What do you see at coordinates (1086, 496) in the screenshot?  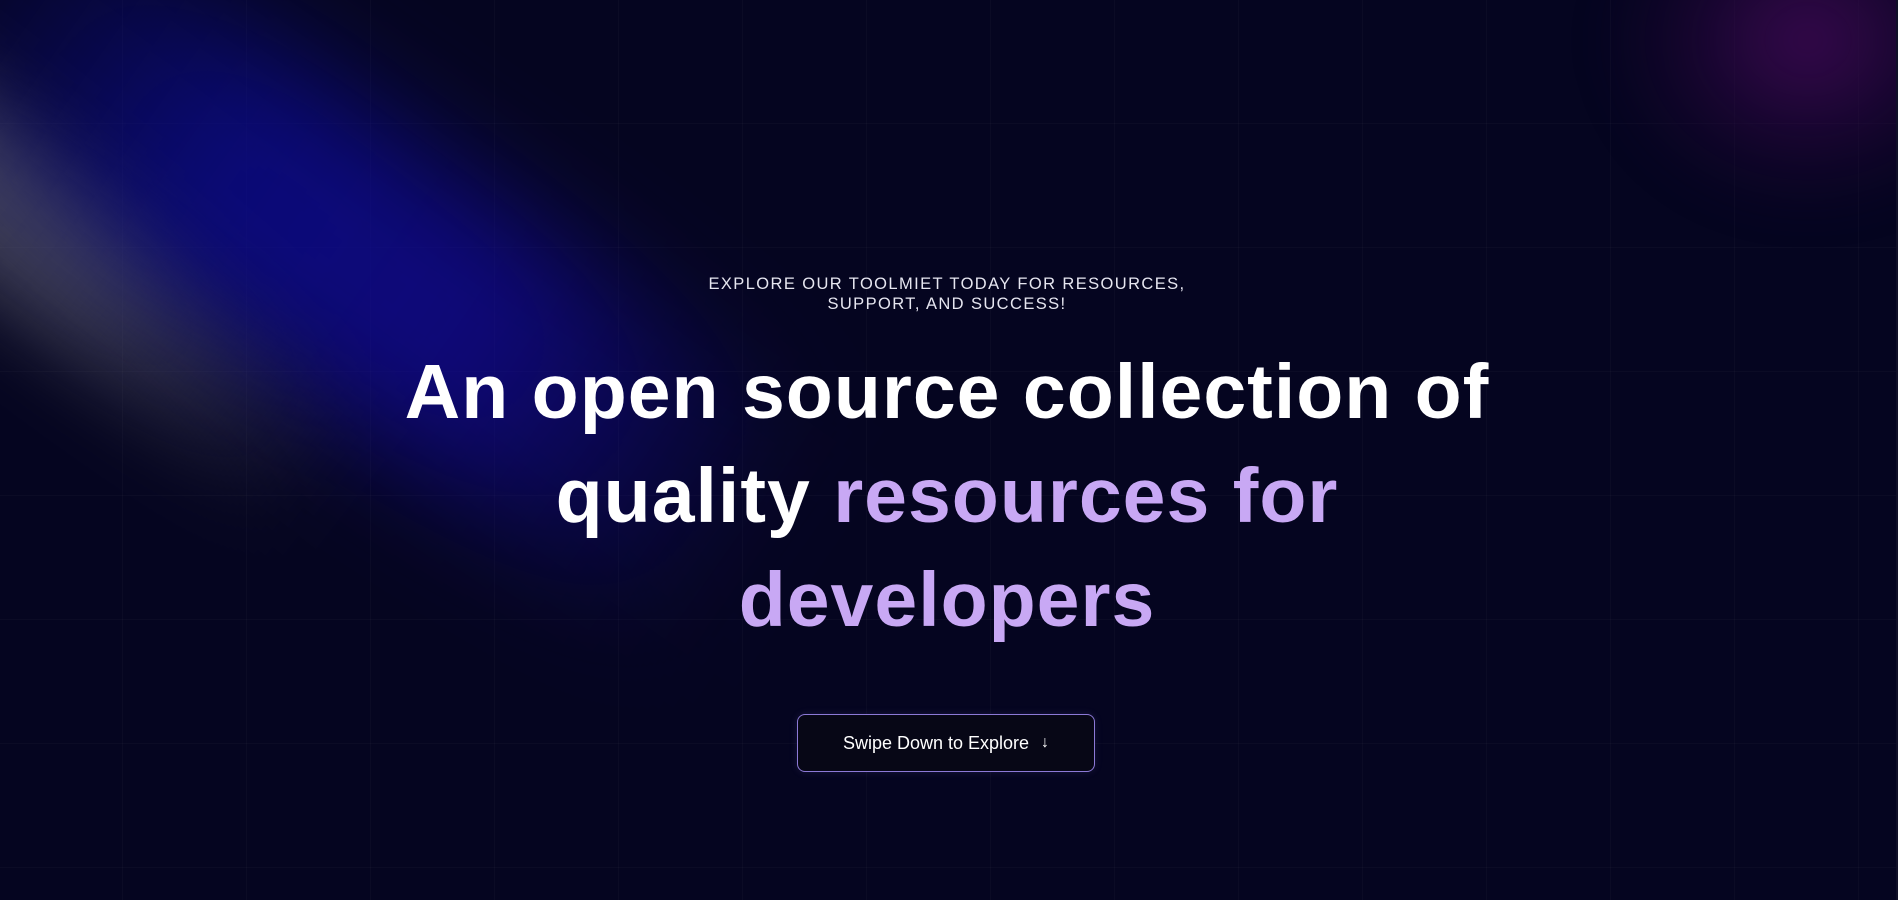 I see `headline-accent-text: resources for` at bounding box center [1086, 496].